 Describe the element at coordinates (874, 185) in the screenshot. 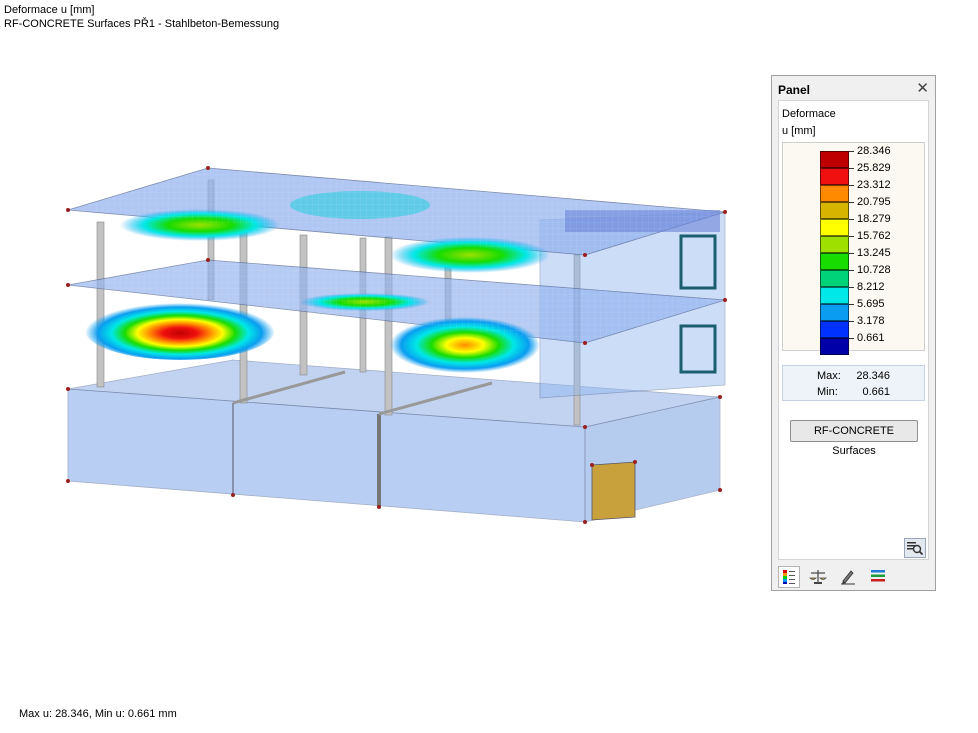

I see `scale-value: 23.312` at that location.